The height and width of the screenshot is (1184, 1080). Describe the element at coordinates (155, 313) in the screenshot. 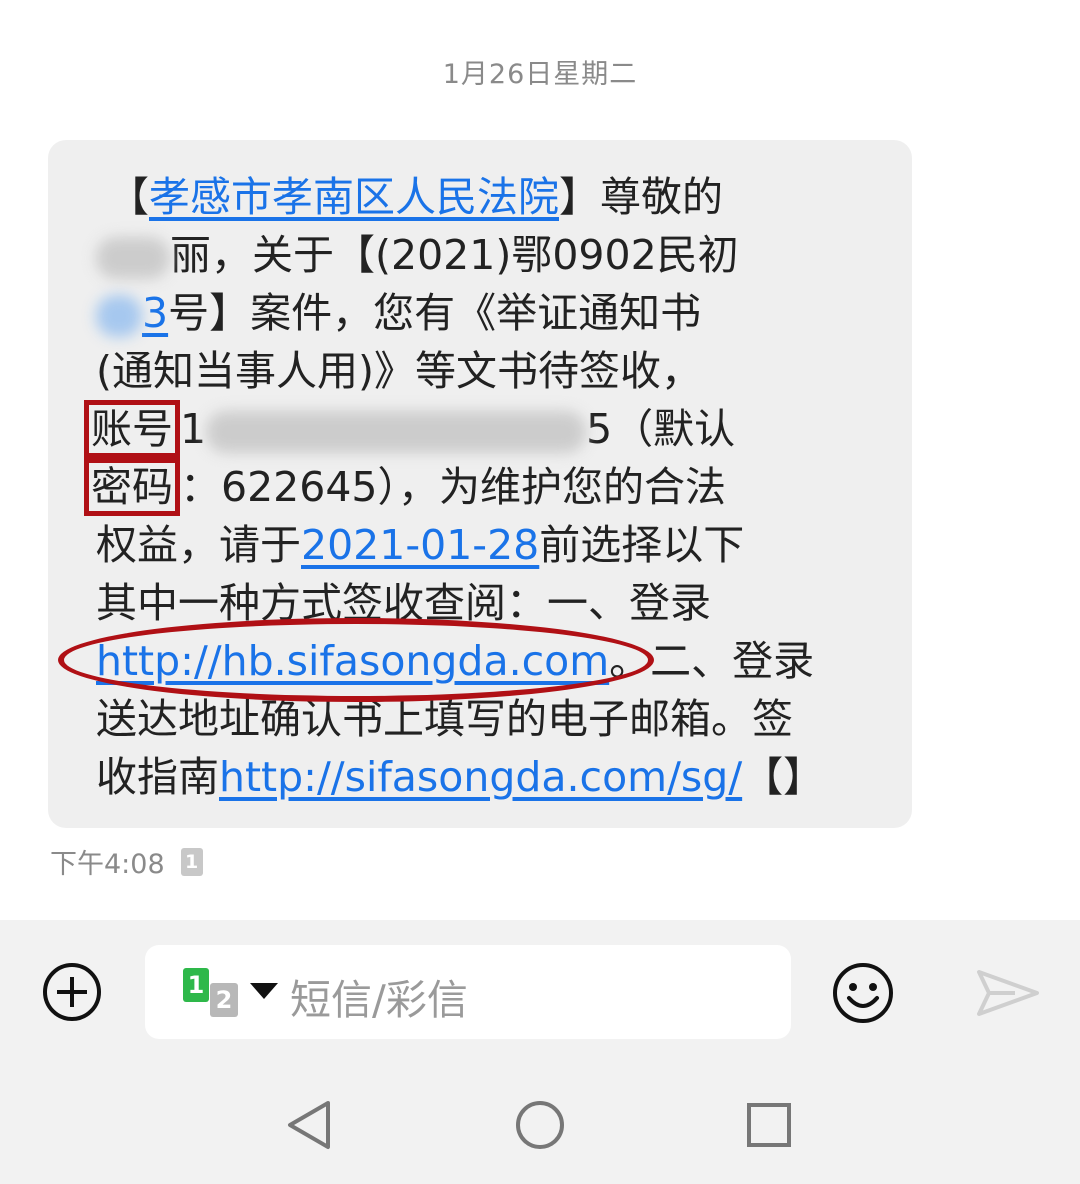

I see `case-number-link: 3` at that location.